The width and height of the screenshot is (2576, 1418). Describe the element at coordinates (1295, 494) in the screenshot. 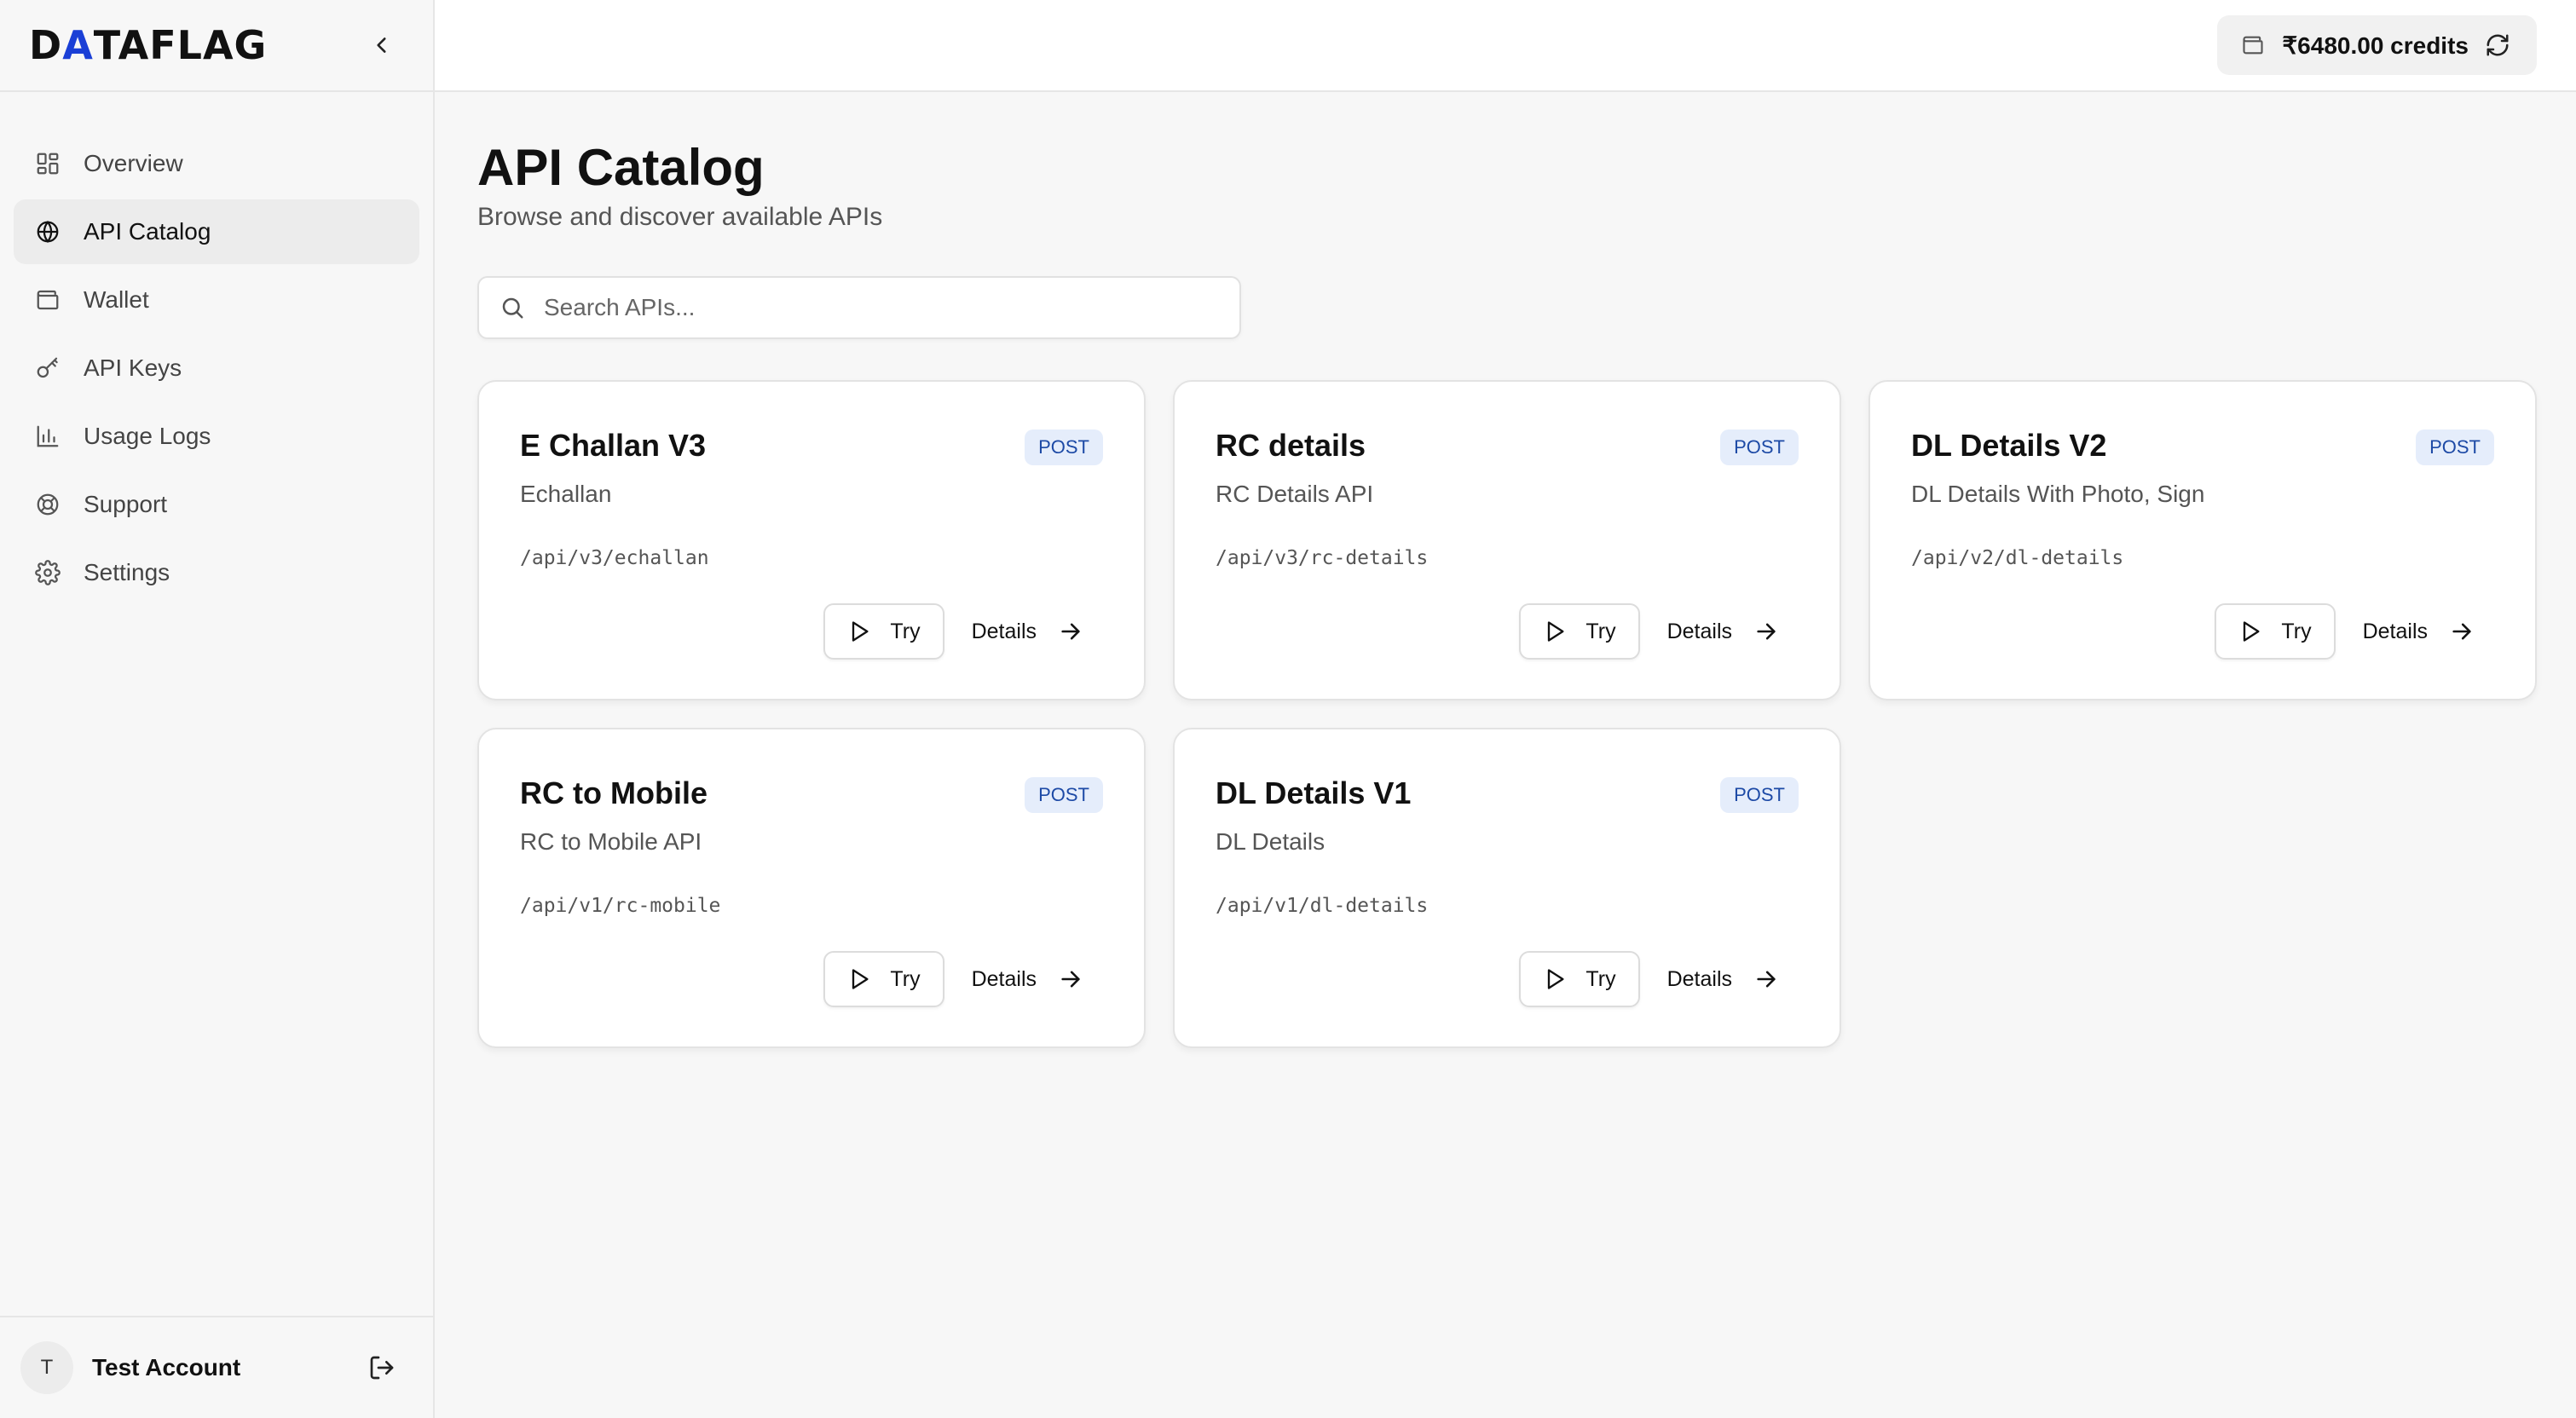

I see `api-card-description: RC Details API` at that location.